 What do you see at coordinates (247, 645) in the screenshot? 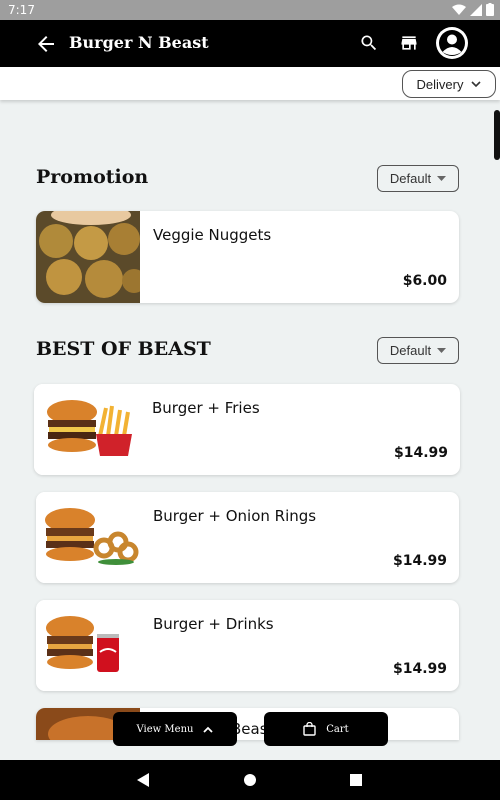
I see `menu-item-card: Burger + Drinks $14.99` at bounding box center [247, 645].